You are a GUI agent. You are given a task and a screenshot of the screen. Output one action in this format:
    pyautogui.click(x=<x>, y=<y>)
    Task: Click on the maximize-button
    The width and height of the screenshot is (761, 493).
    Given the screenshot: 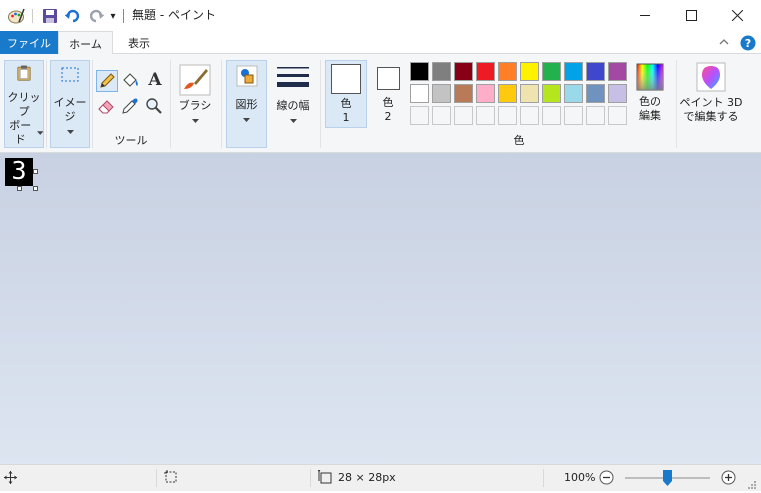 What is the action you would take?
    pyautogui.click(x=691, y=15)
    